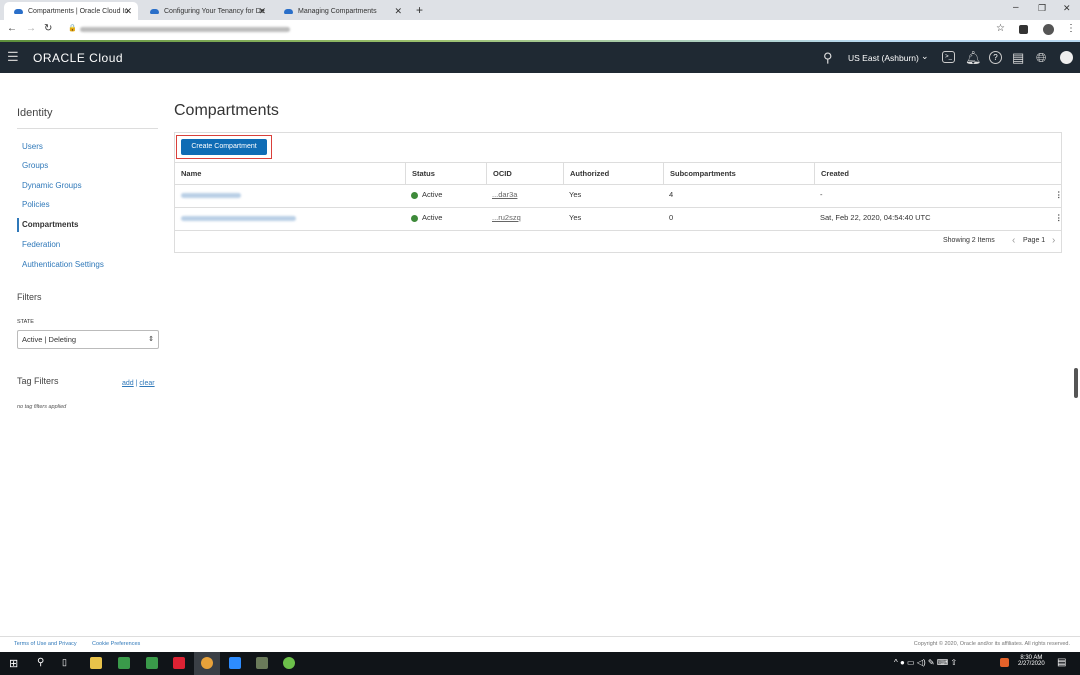  Describe the element at coordinates (1048, 29) in the screenshot. I see `profile-icon` at that location.